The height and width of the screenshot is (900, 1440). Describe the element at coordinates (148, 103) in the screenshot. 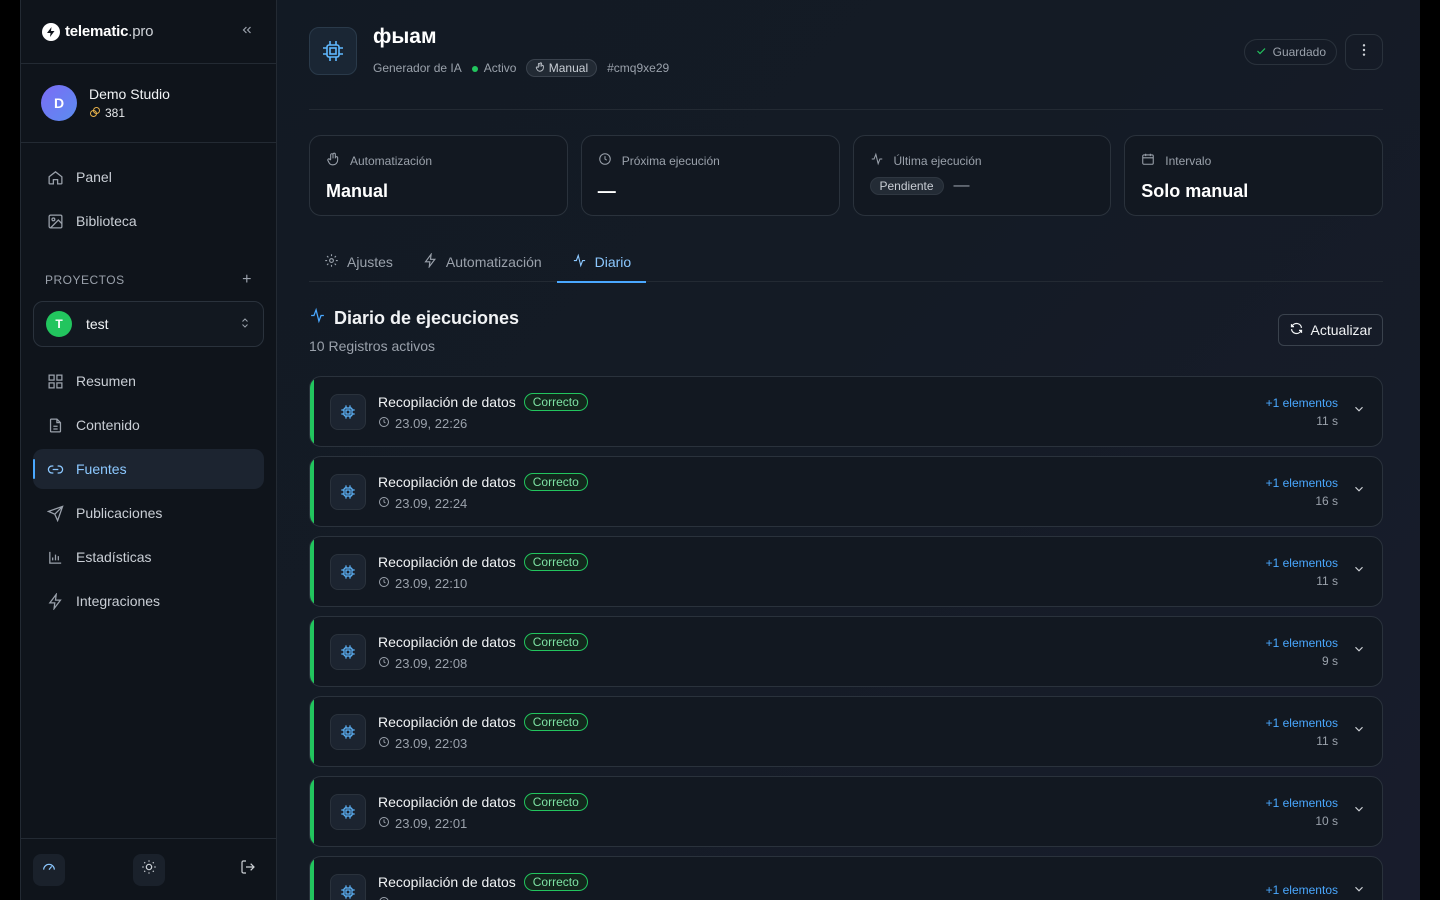

I see `user-profile: D Demo Studio 381` at that location.